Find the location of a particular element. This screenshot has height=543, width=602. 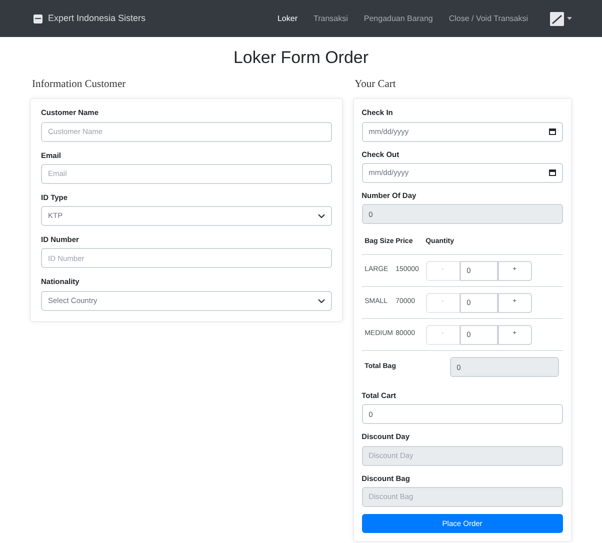

box-icon is located at coordinates (38, 19).